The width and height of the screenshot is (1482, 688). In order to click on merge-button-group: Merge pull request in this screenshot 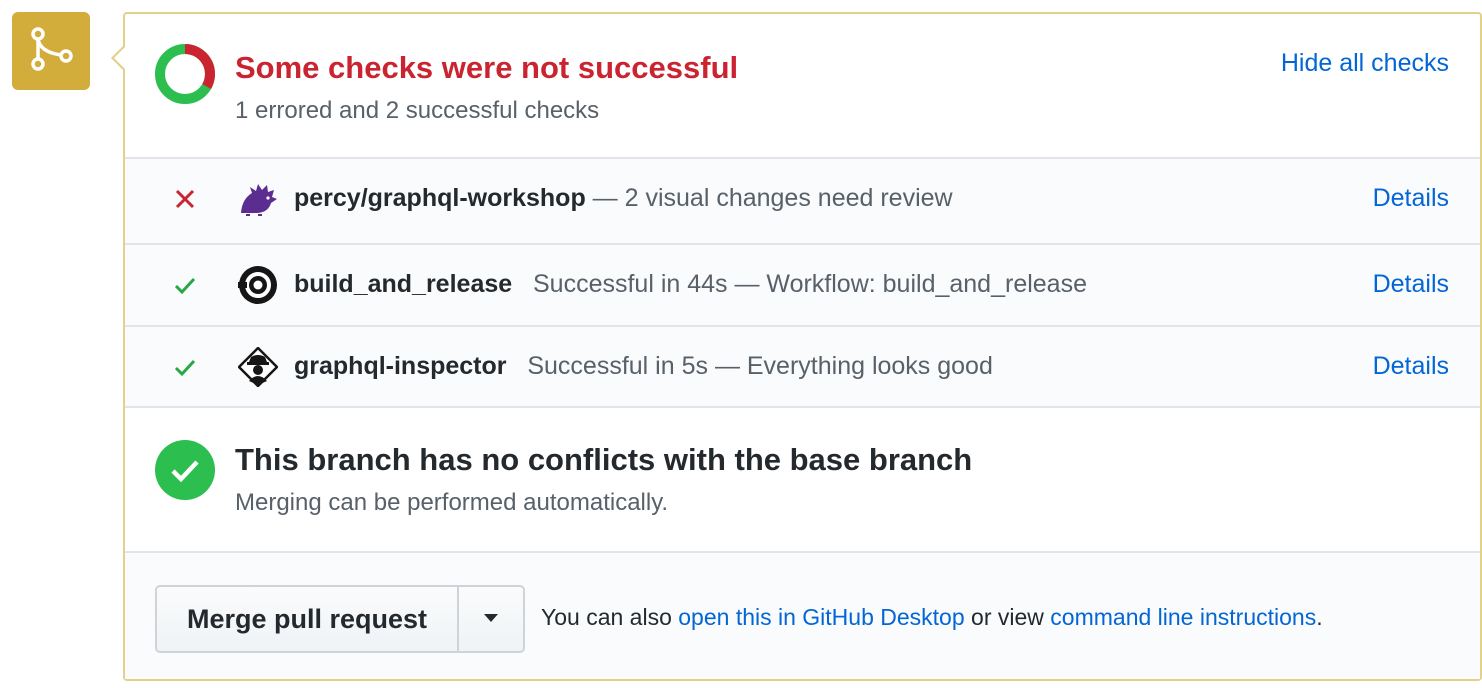, I will do `click(340, 619)`.